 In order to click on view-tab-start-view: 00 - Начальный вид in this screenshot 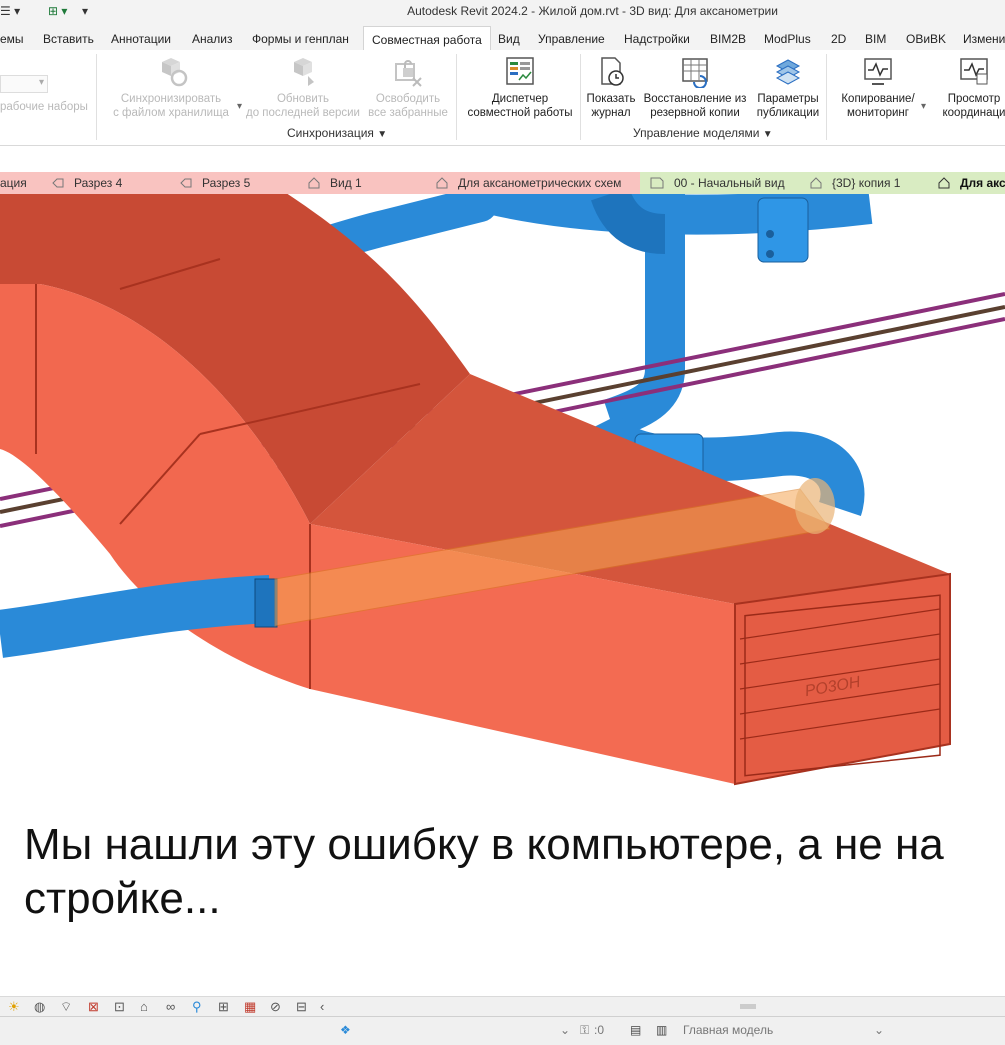, I will do `click(725, 183)`.